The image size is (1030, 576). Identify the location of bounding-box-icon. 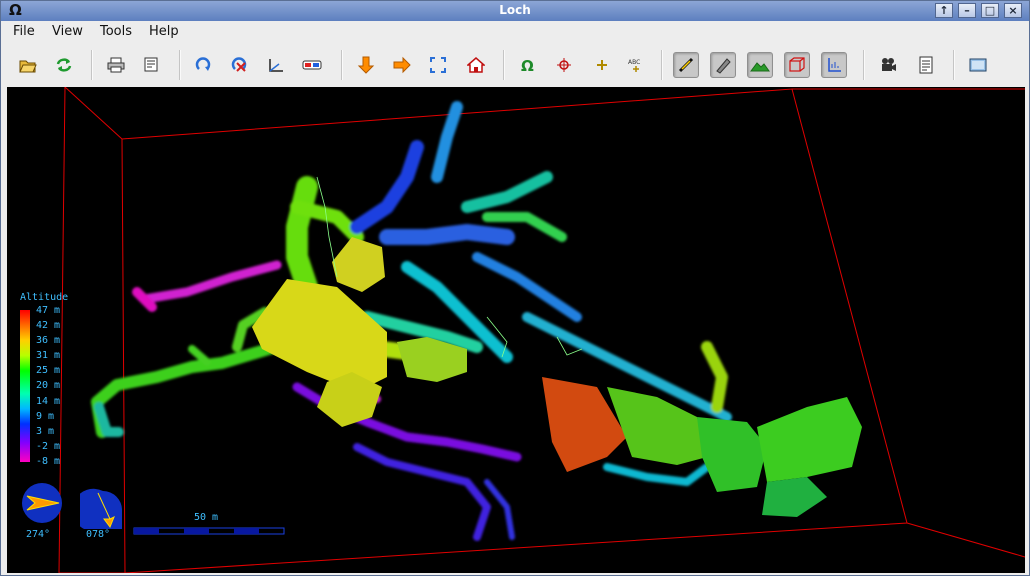
(797, 64).